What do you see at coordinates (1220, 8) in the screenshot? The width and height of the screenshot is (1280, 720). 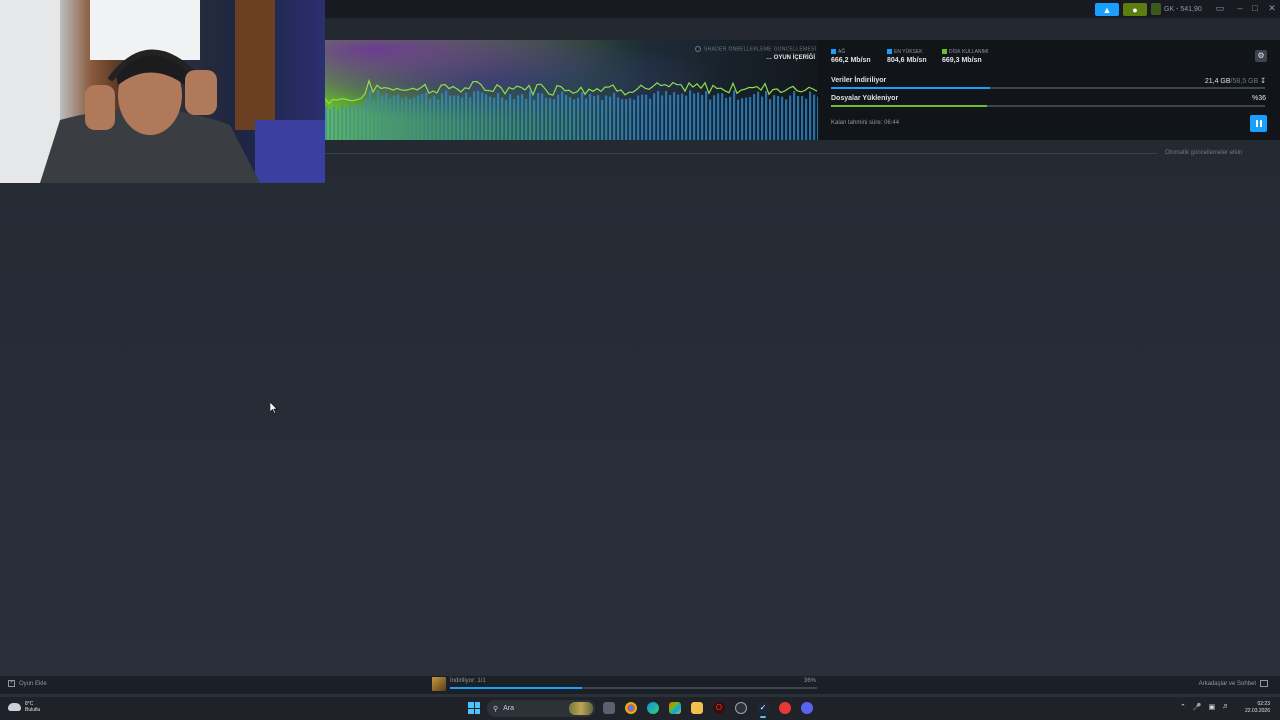 I see `big-picture-icon: ▭` at bounding box center [1220, 8].